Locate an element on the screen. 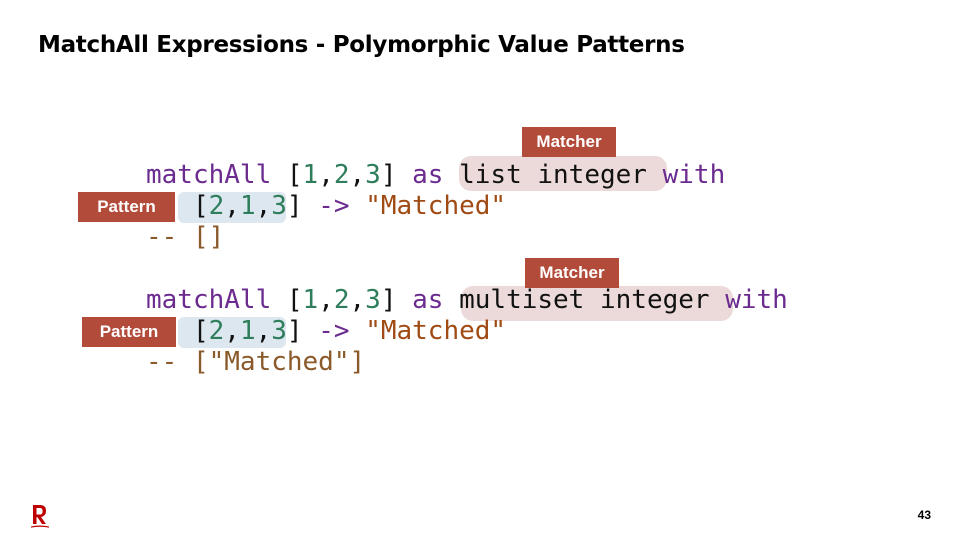  rakuten-r-logo-icon is located at coordinates (40, 516).